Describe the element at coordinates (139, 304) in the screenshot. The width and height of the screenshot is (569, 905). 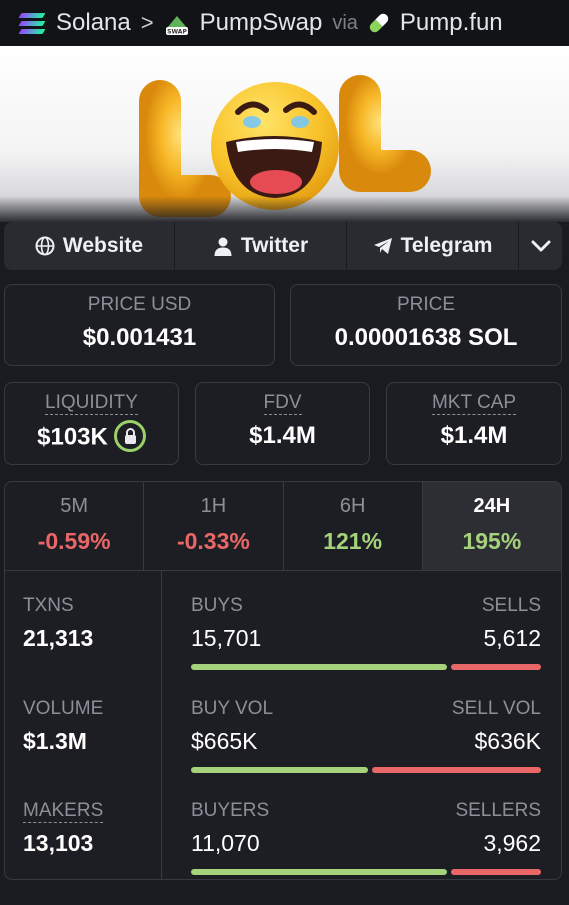
I see `price-usd-label: PRICE USD` at that location.